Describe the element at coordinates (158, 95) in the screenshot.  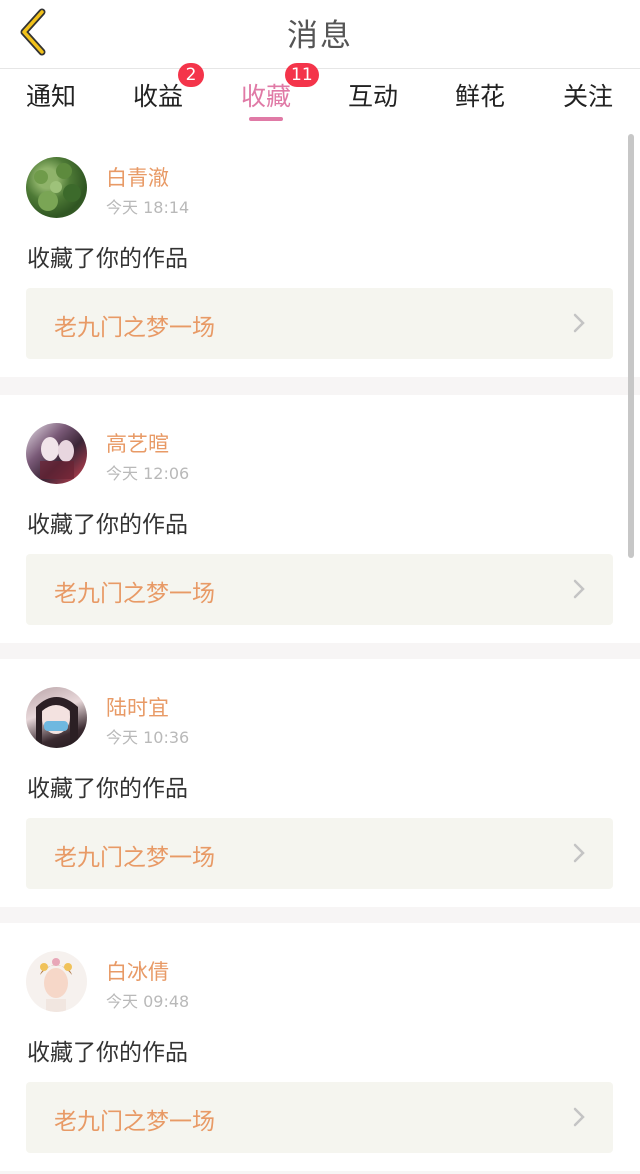
I see `tab-earnings: 收益` at that location.